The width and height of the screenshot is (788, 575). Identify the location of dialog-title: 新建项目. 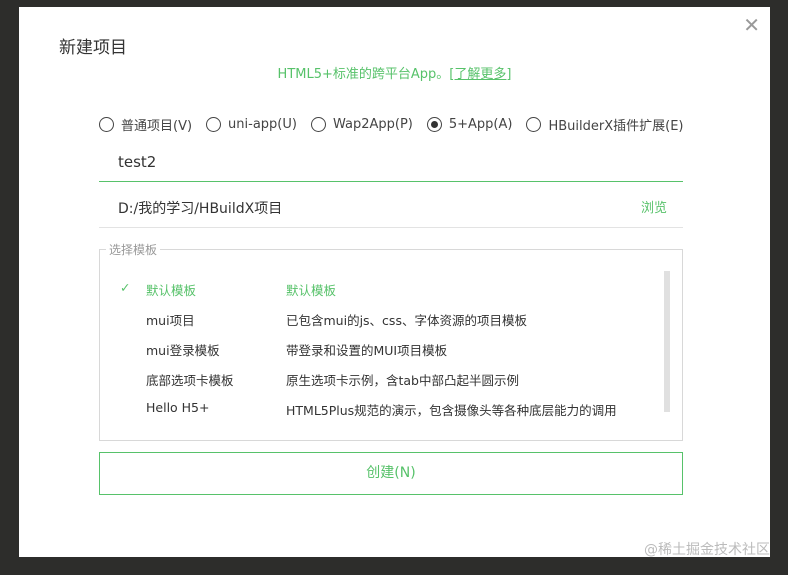
(93, 48).